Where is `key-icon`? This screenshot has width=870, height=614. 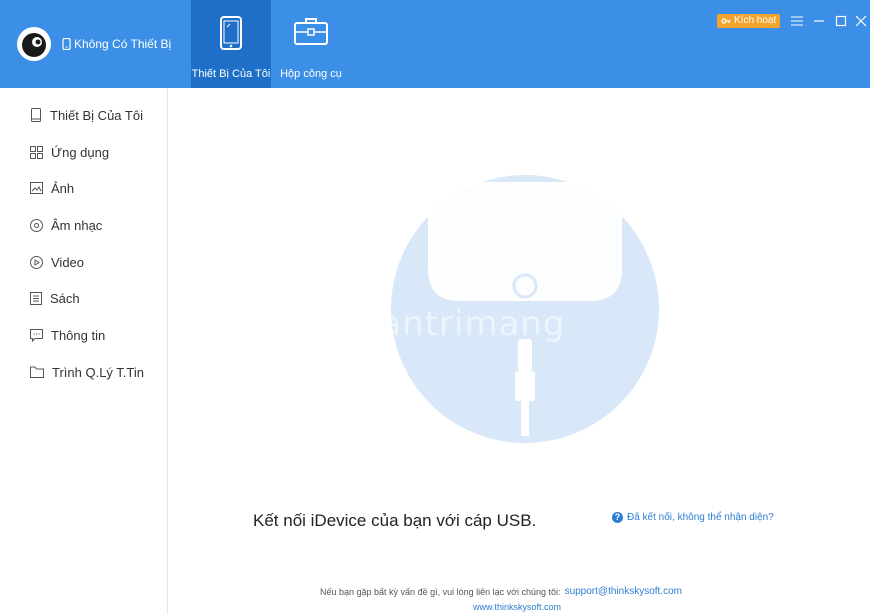
key-icon is located at coordinates (726, 21).